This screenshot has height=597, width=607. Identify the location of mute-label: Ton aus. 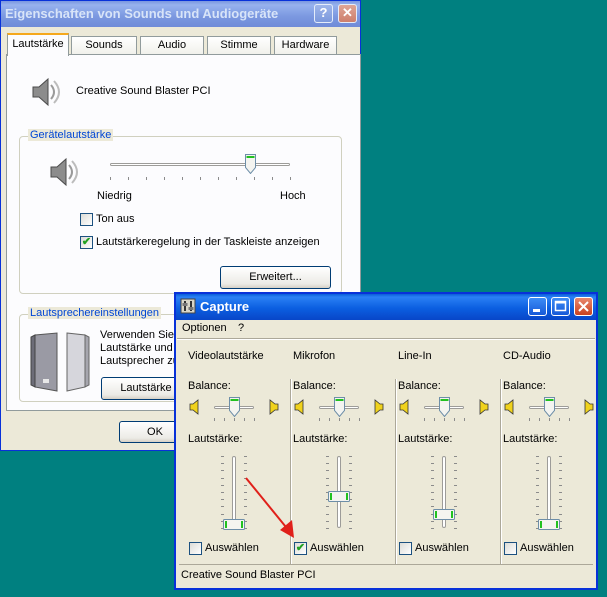
(115, 219).